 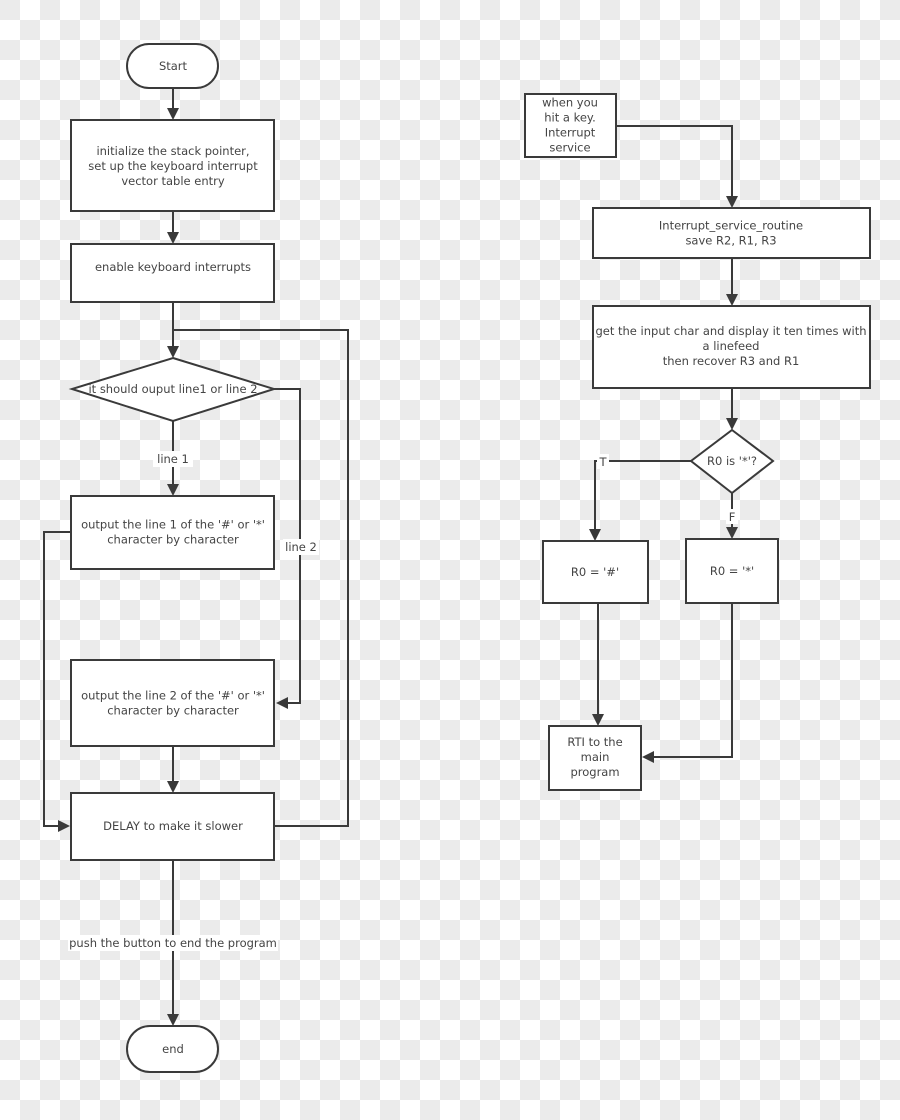 I want to click on node-interrupt-trigger: when you hit a key. Interrupt service, so click(x=570, y=125).